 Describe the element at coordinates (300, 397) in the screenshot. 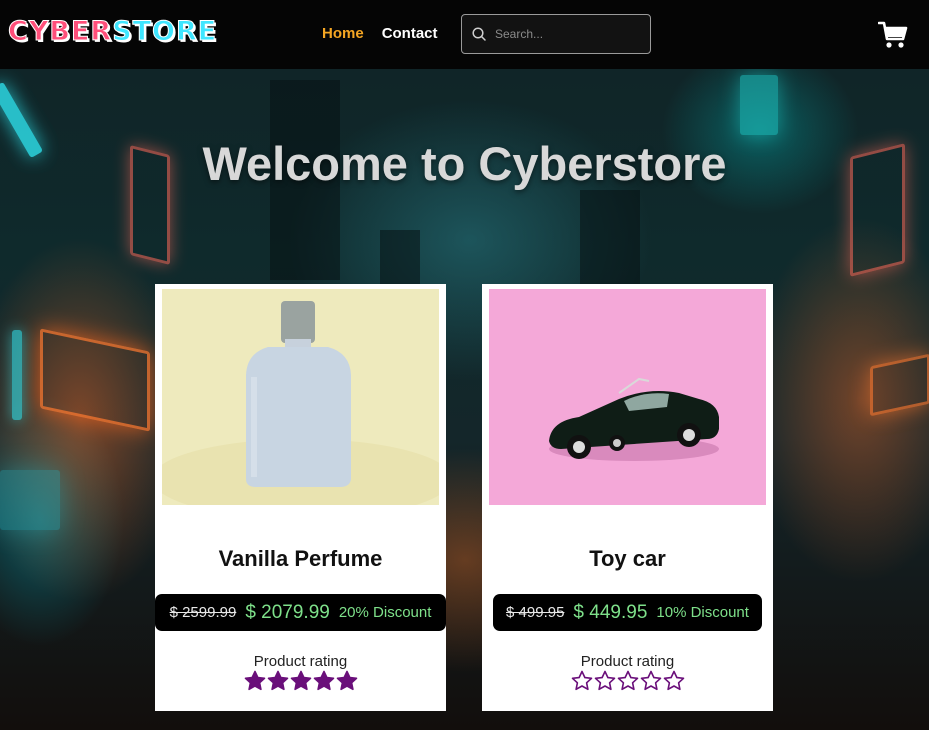

I see `product-image-perfume` at that location.